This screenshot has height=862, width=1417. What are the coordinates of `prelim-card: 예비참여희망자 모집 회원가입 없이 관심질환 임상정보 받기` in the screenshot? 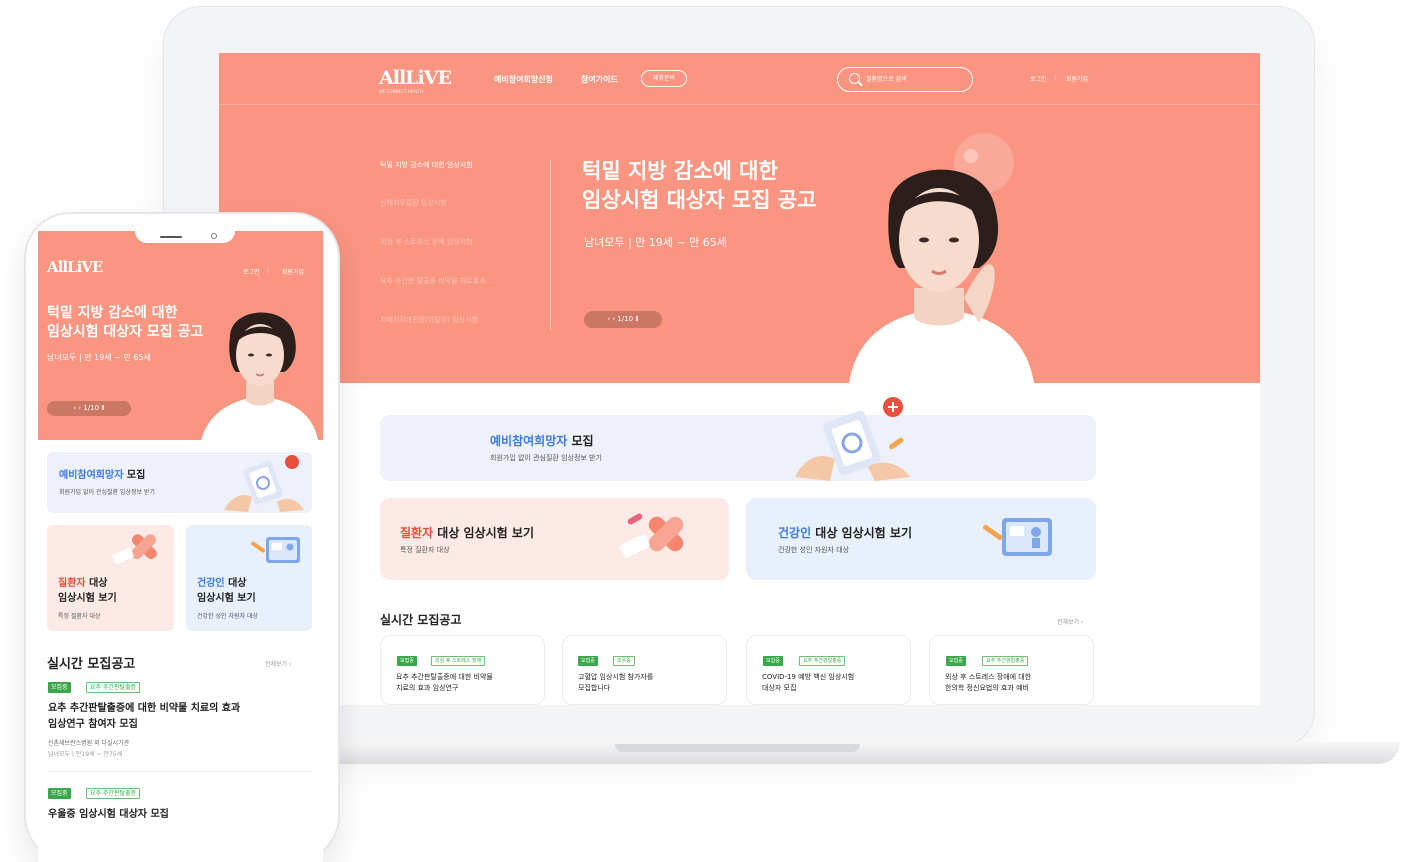 It's located at (738, 439).